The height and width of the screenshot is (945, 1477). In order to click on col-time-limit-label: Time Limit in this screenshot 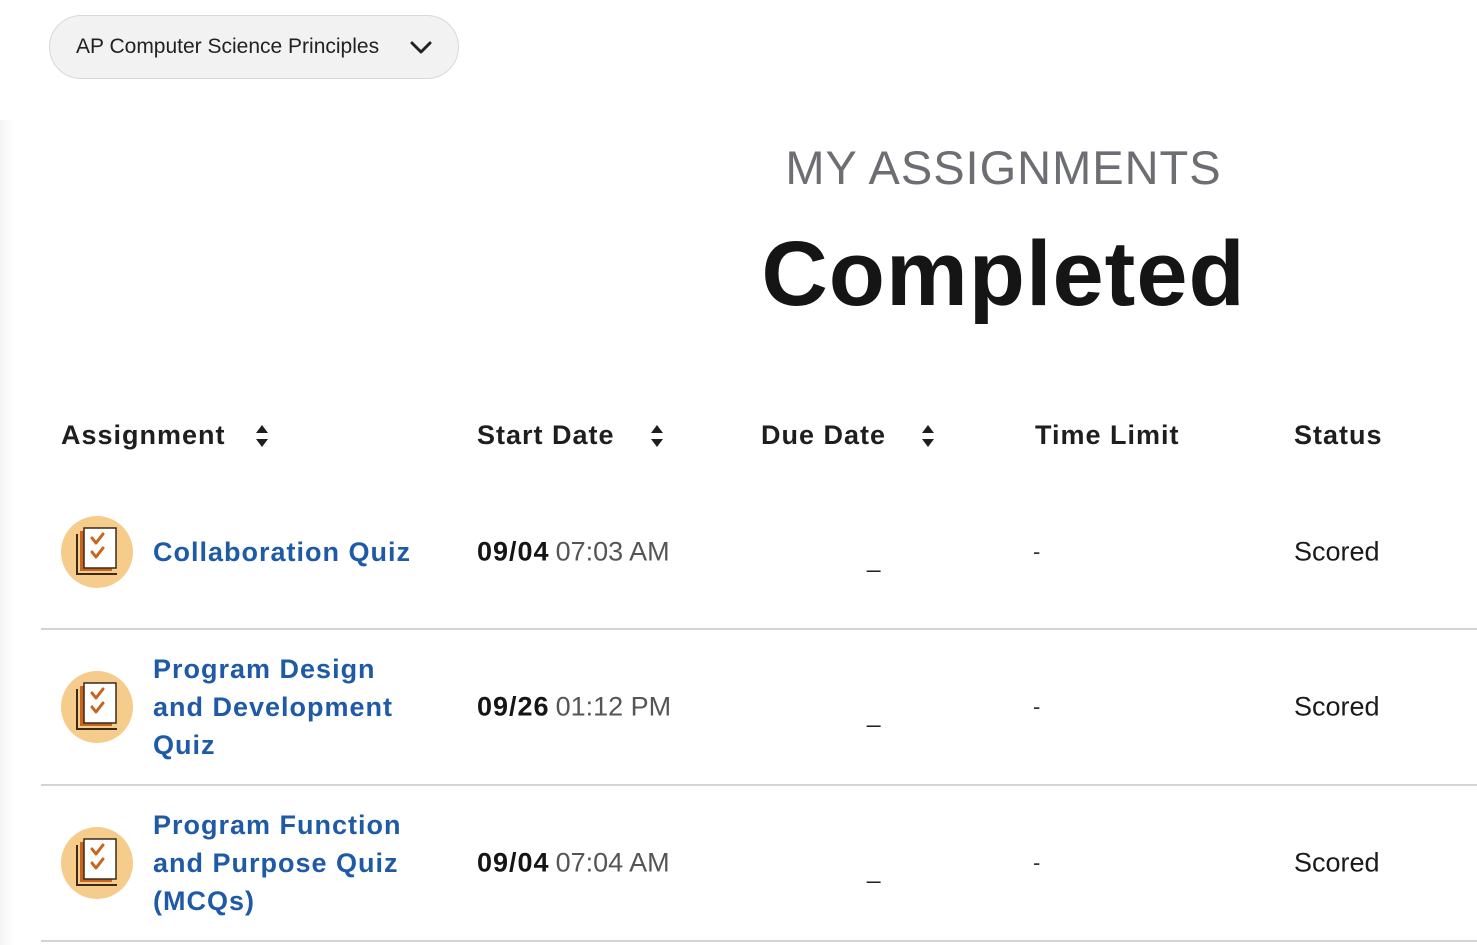, I will do `click(1107, 435)`.